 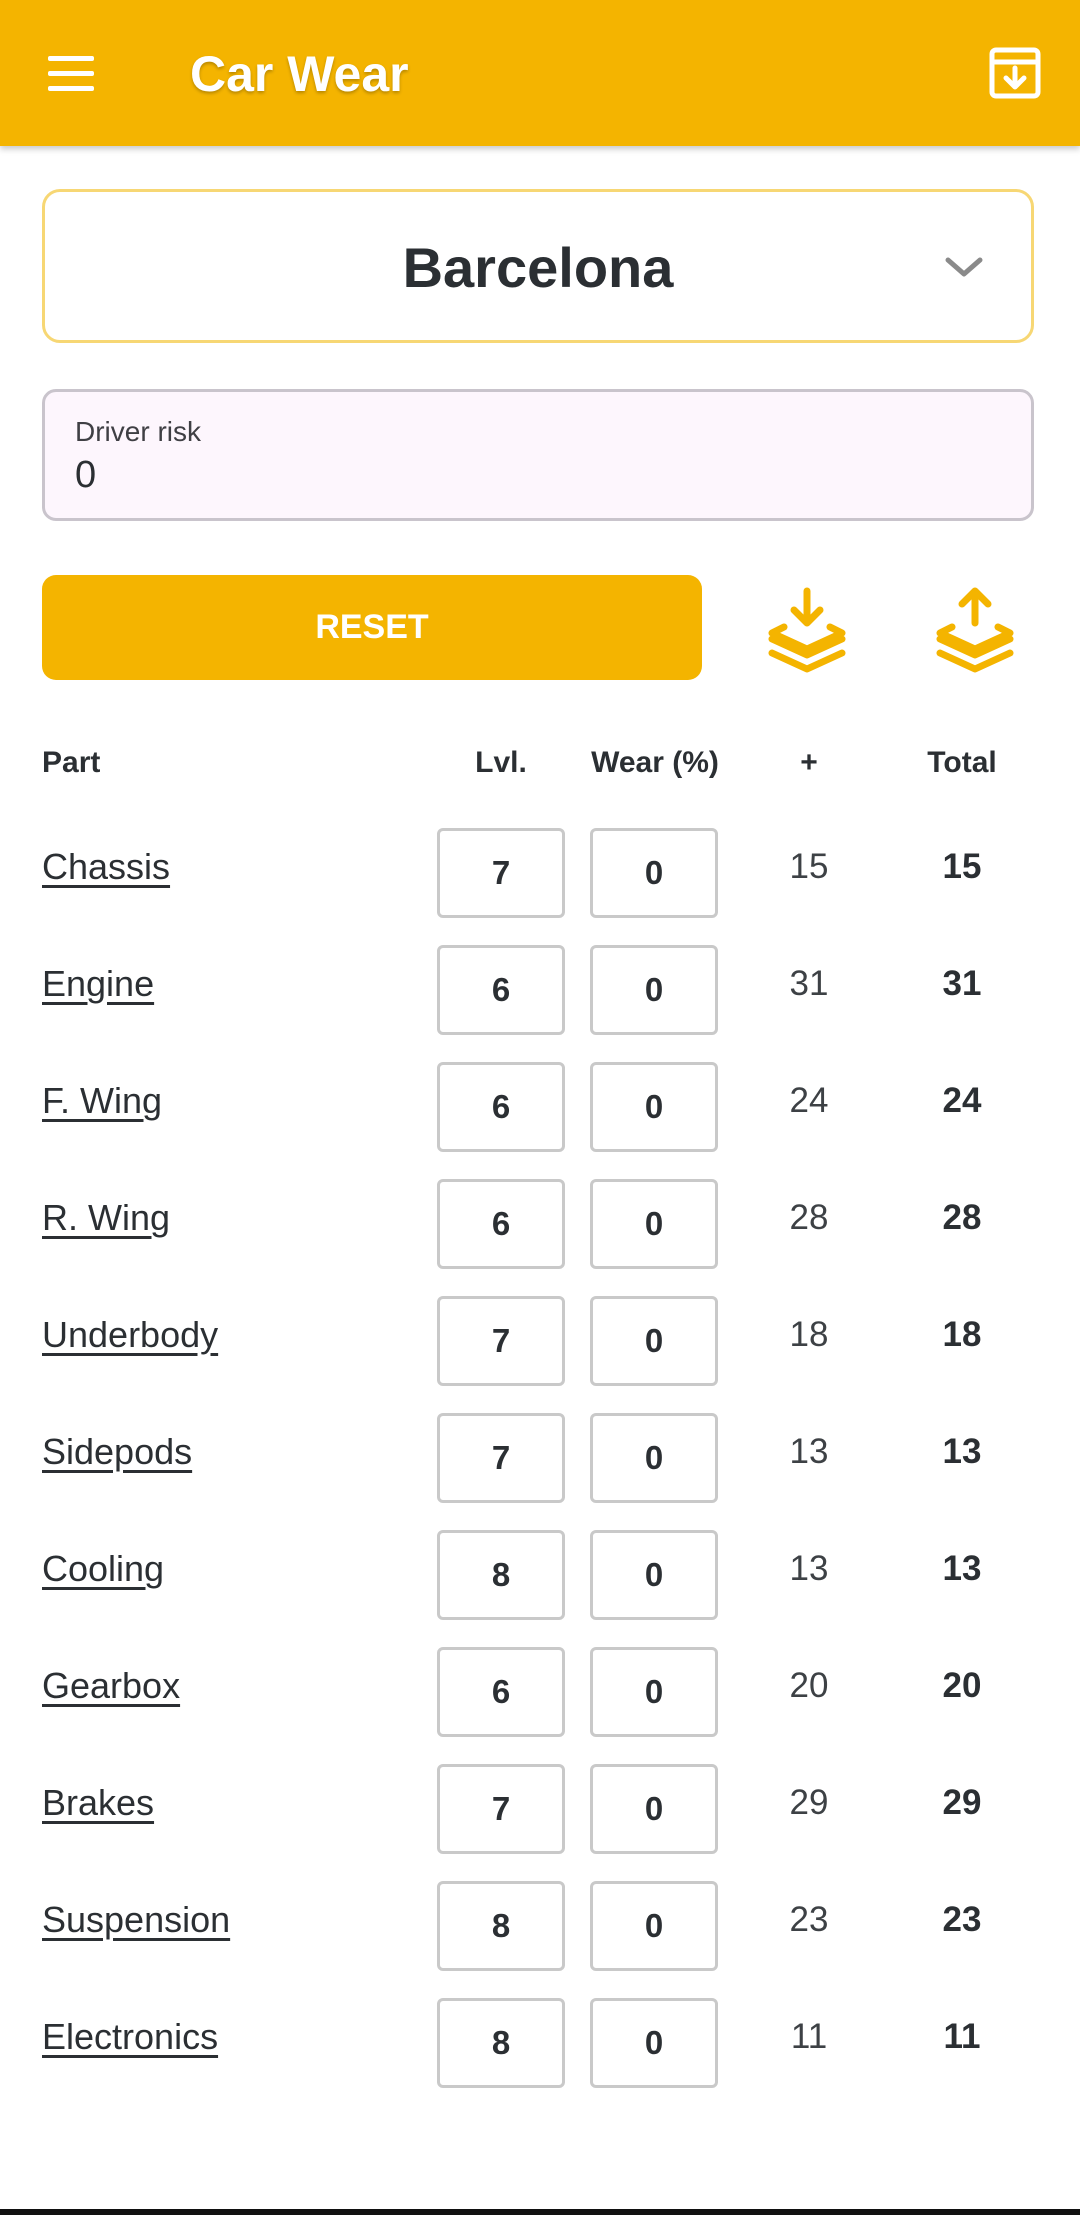 What do you see at coordinates (299, 74) in the screenshot?
I see `app-title: Car Wear` at bounding box center [299, 74].